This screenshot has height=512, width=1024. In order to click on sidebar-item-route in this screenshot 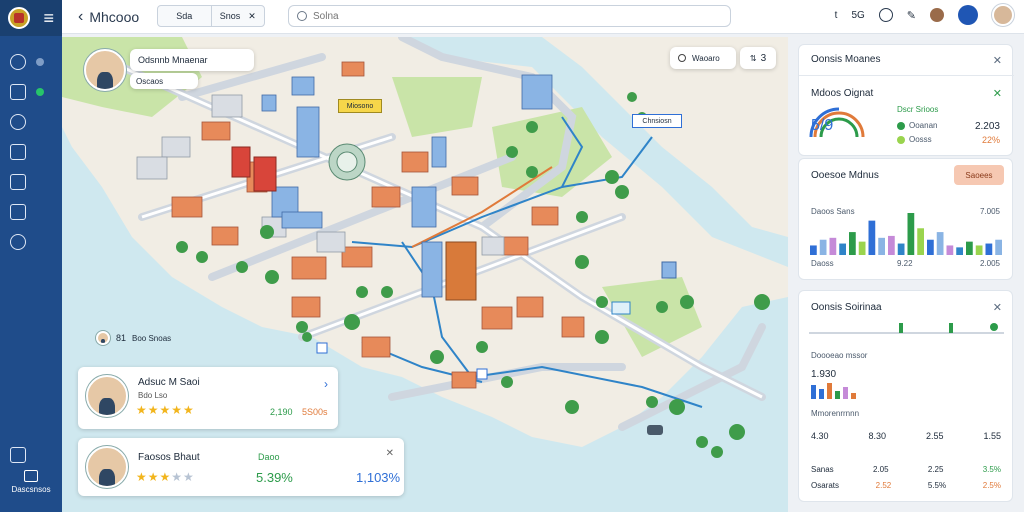, I will do `click(32, 122)`.